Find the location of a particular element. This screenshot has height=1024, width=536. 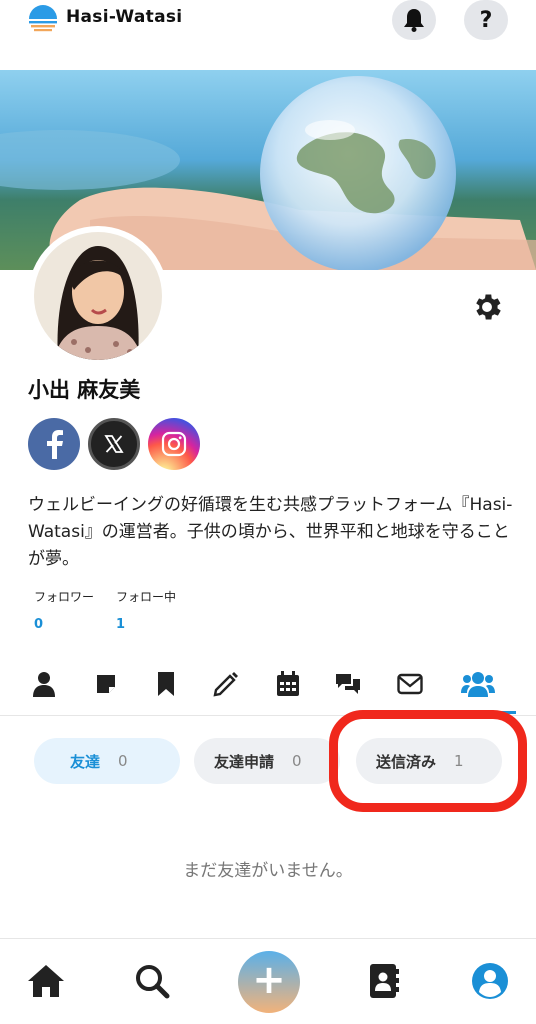

nav-home is located at coordinates (46, 981).